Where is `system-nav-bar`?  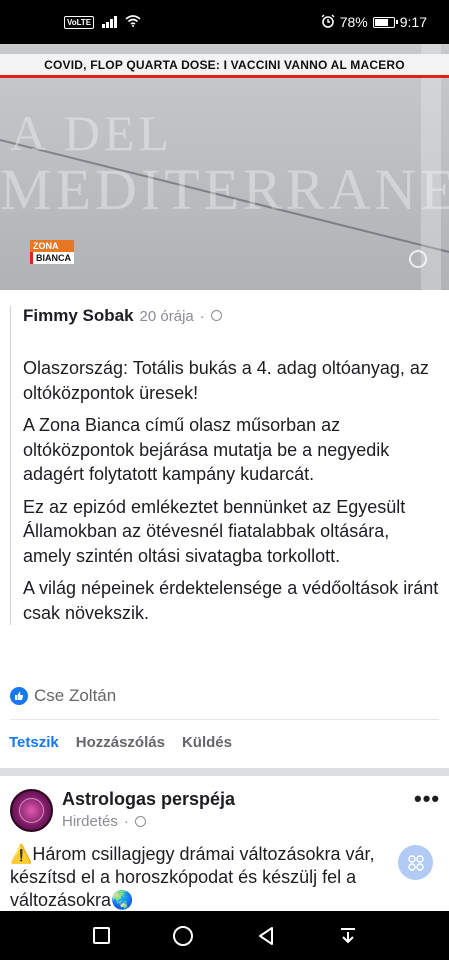
system-nav-bar is located at coordinates (224, 935).